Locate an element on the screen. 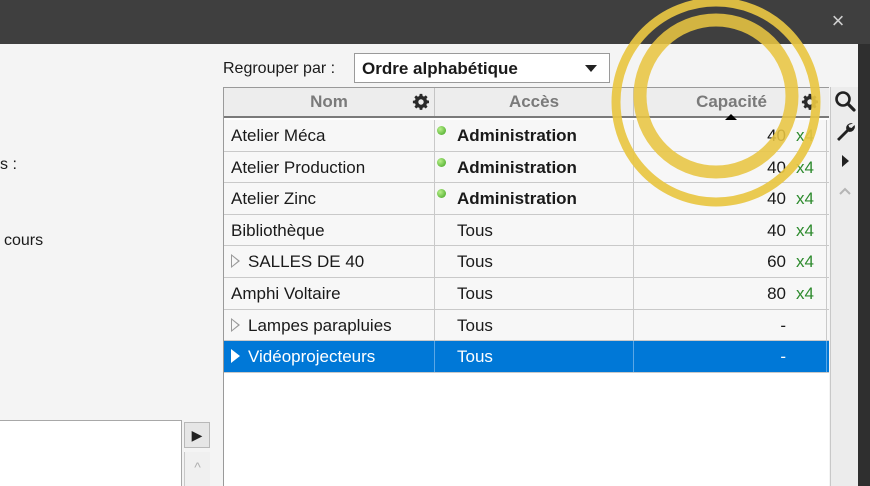  table-row: SALLES DE 40 Tous 60 x4 is located at coordinates (526, 262).